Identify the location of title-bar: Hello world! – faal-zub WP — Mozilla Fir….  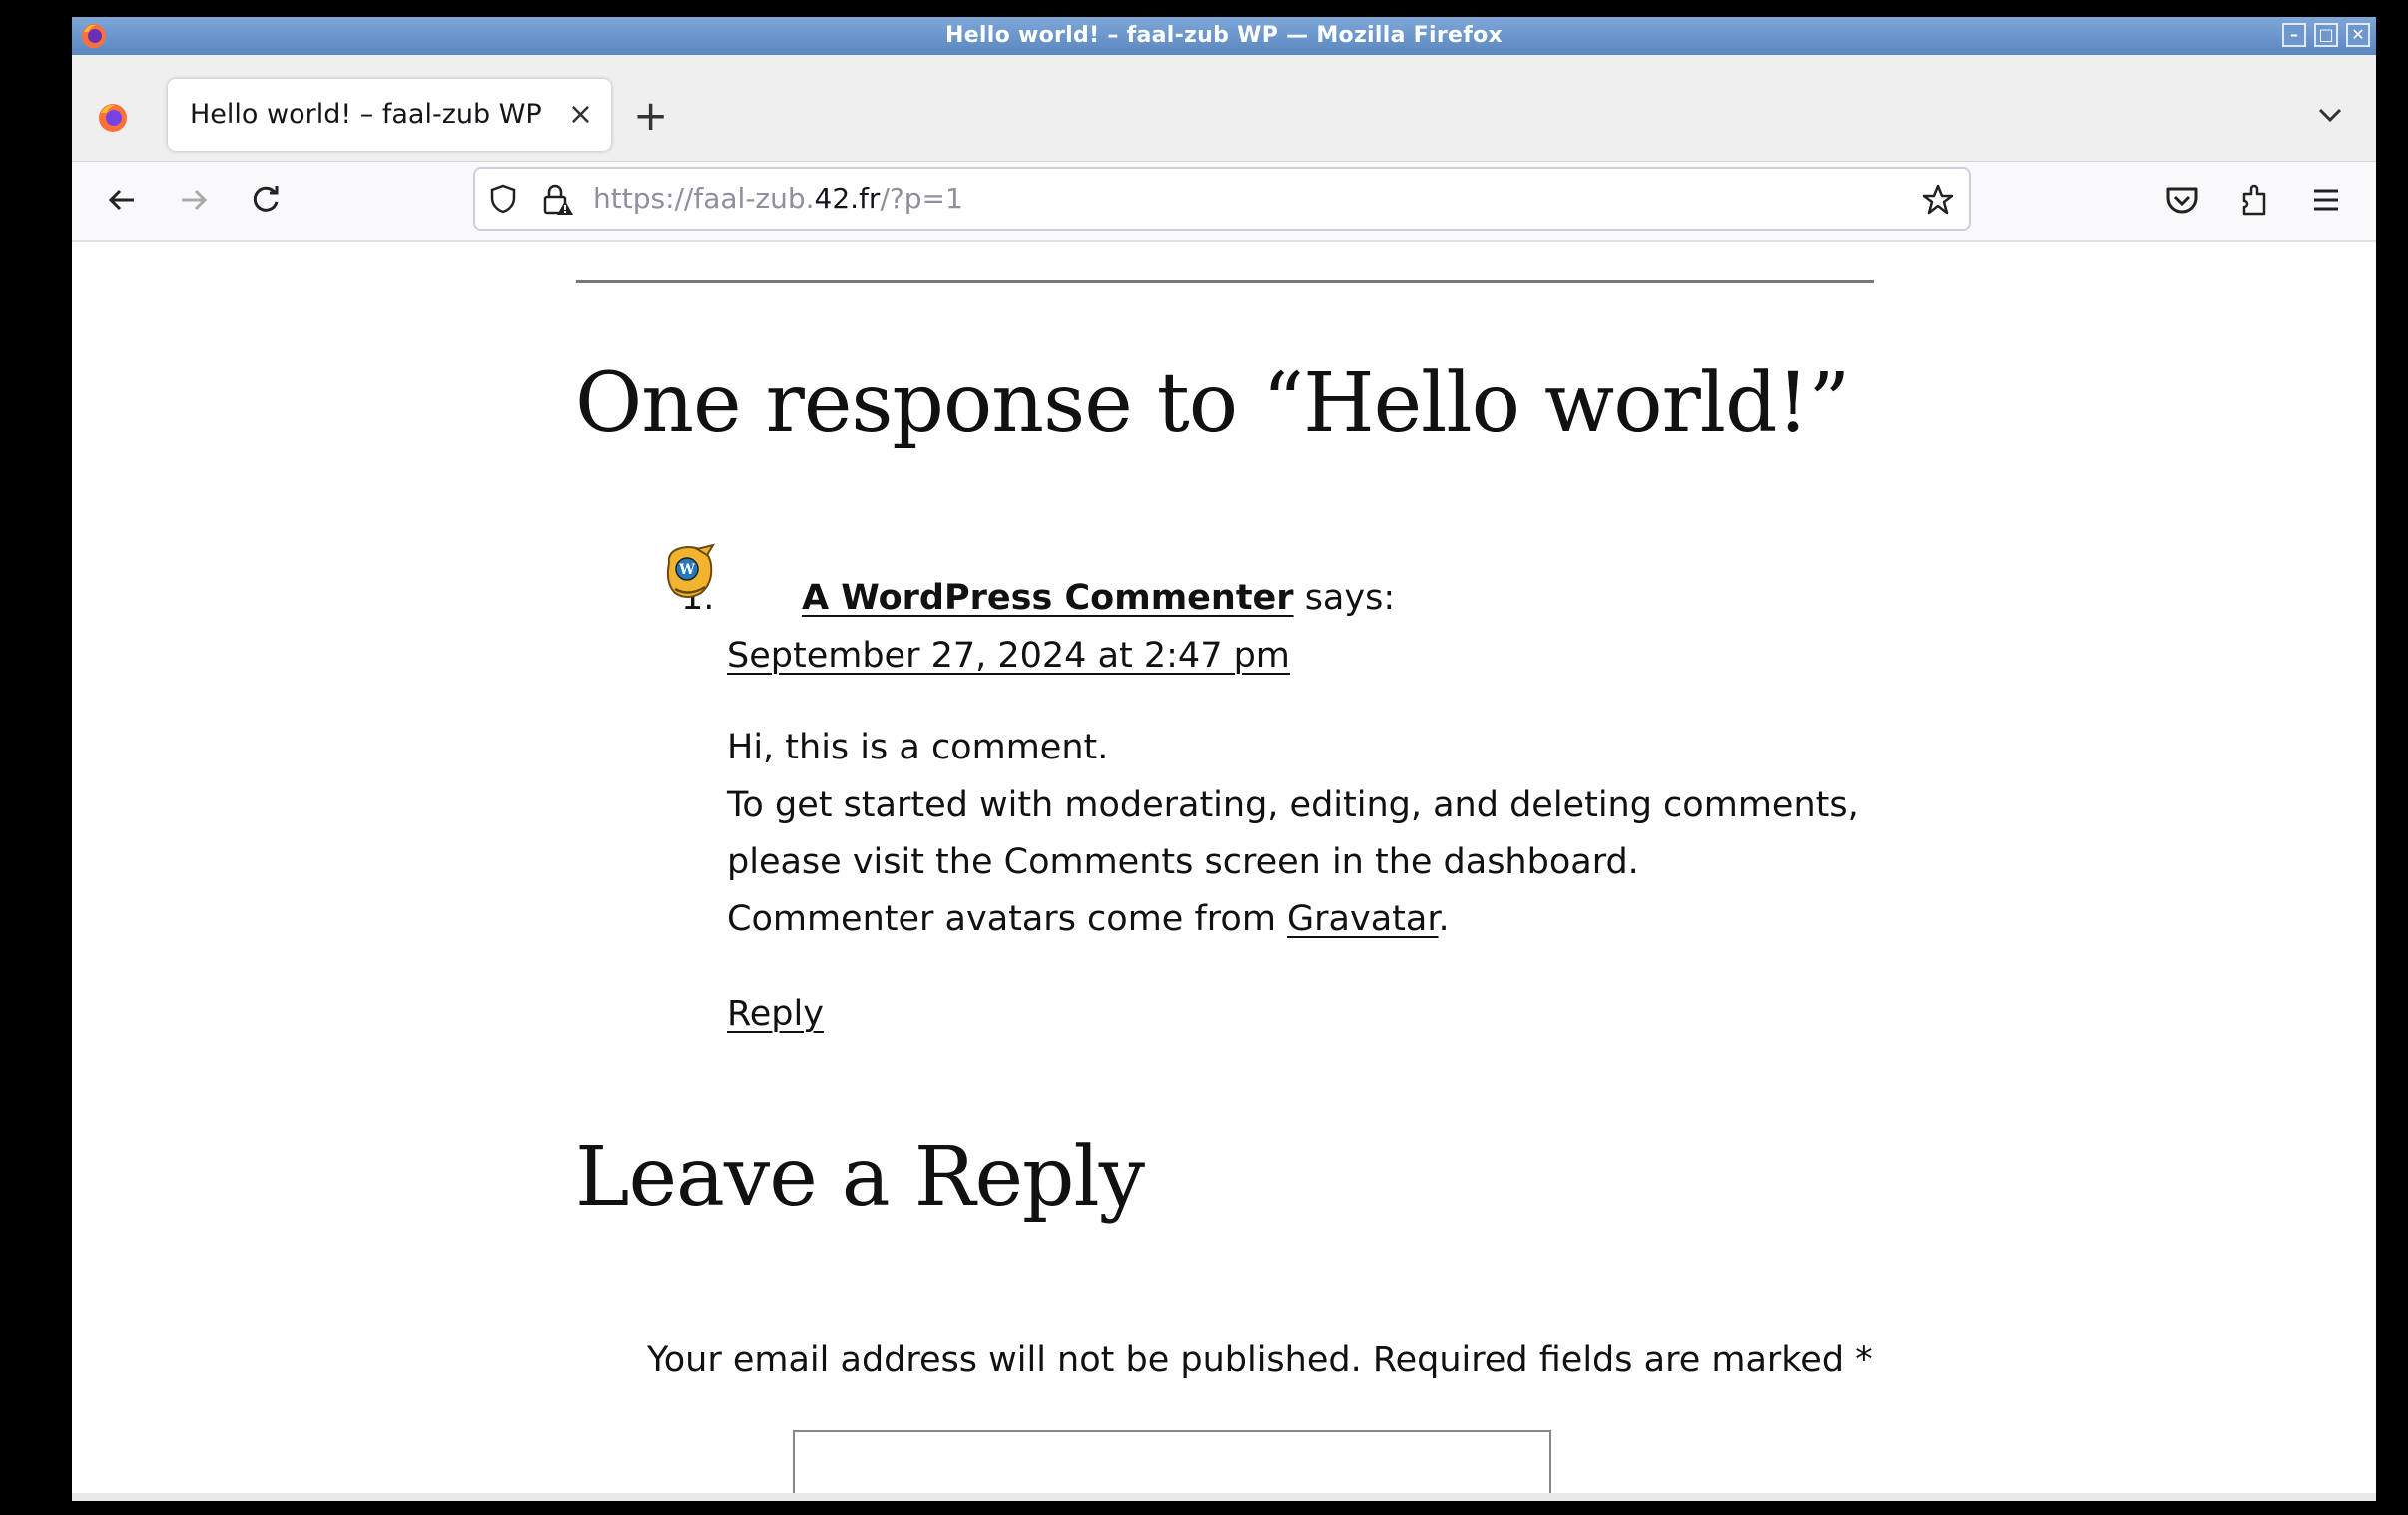
(1224, 36).